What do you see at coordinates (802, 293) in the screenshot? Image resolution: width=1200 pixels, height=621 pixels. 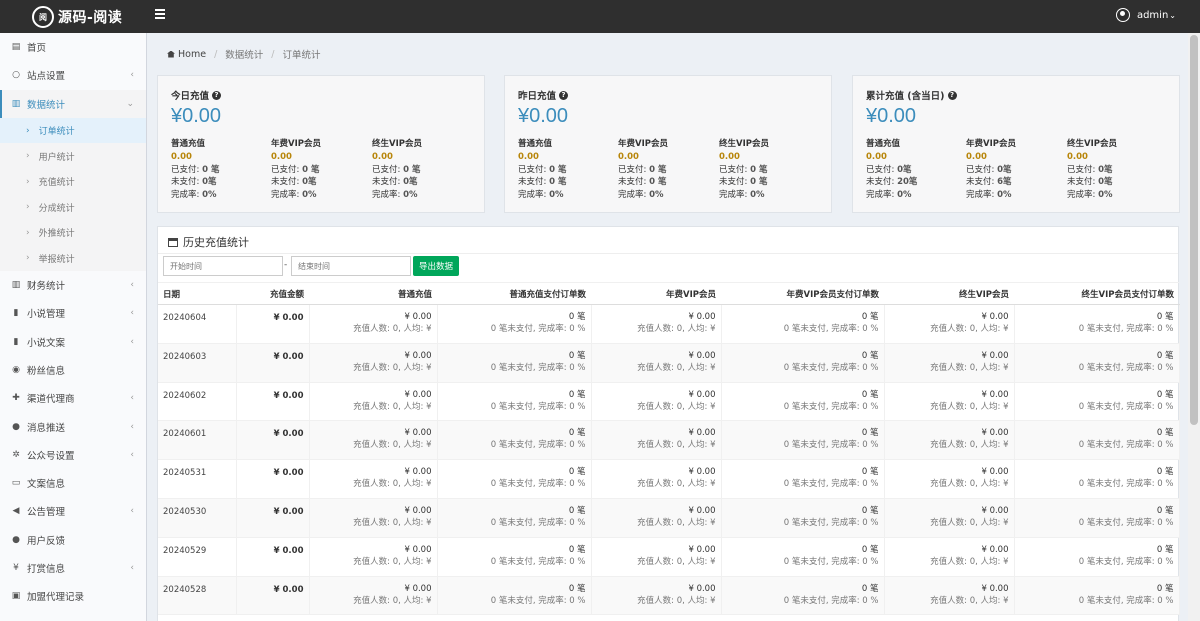 I see `column-header: 年费VIP会员支付订单数` at bounding box center [802, 293].